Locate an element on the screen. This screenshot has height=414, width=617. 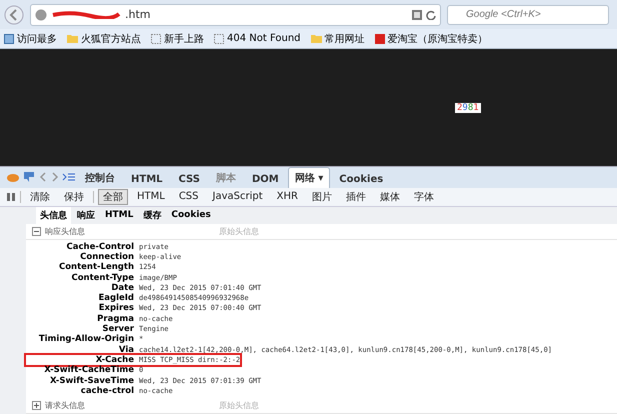
panel-tab: DOM is located at coordinates (265, 179).